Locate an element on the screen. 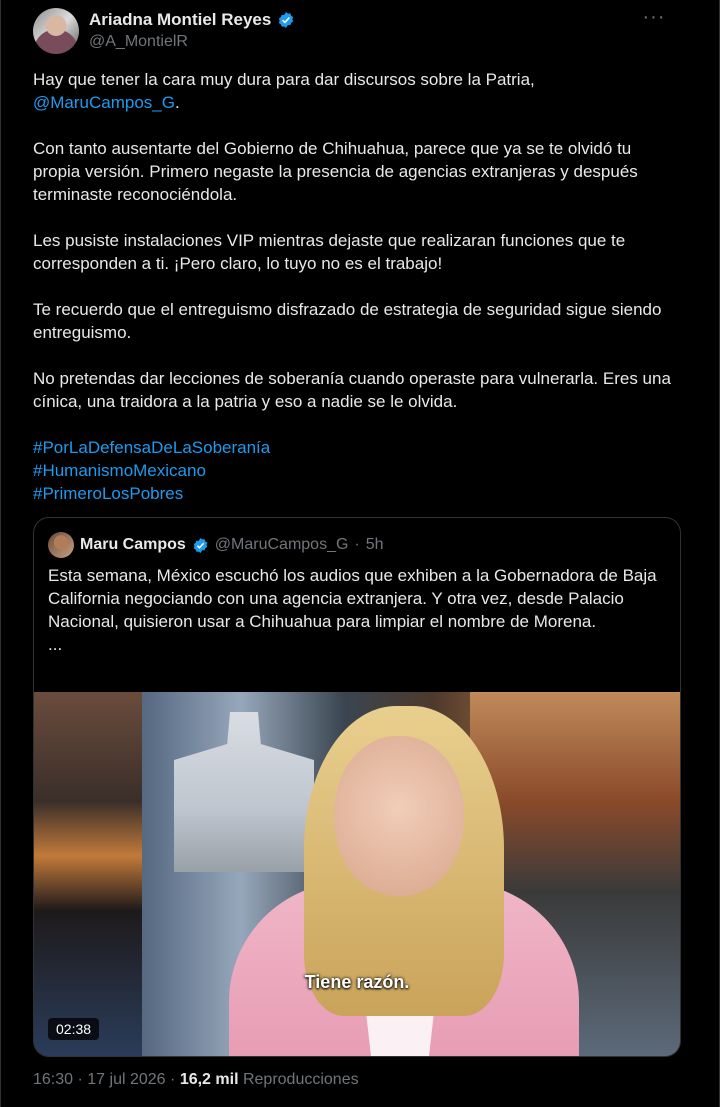 This screenshot has height=1107, width=720. video-background-church is located at coordinates (244, 792).